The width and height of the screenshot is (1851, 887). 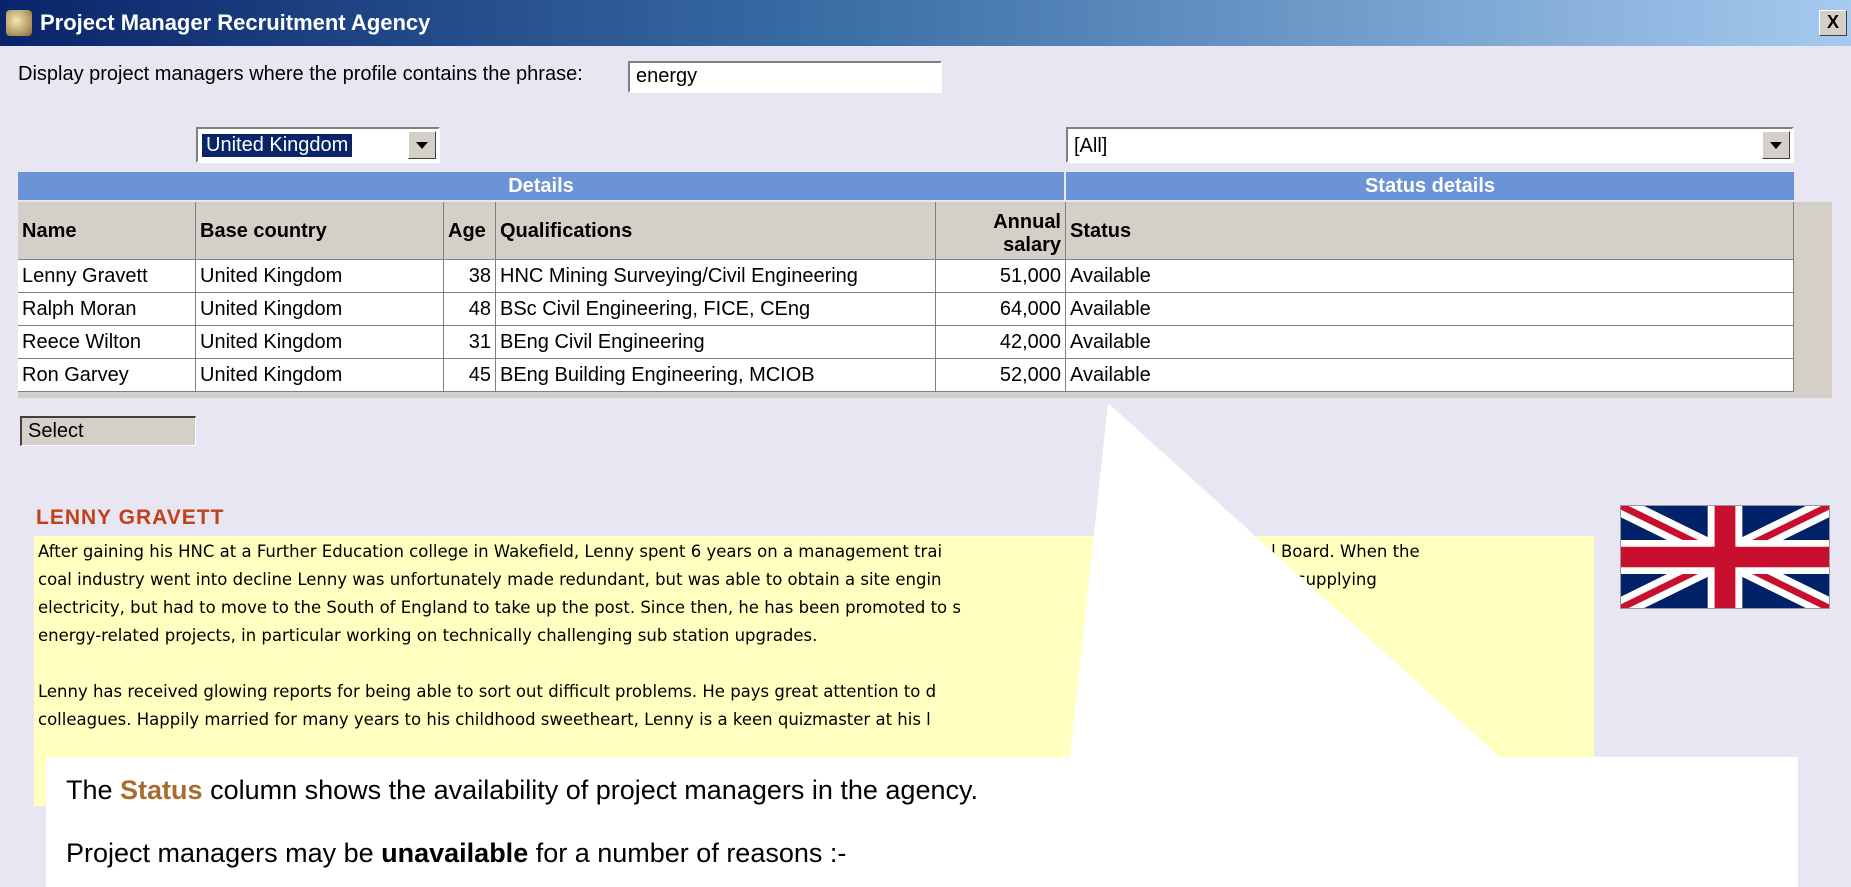 What do you see at coordinates (470, 231) in the screenshot?
I see `column-header-age: Age` at bounding box center [470, 231].